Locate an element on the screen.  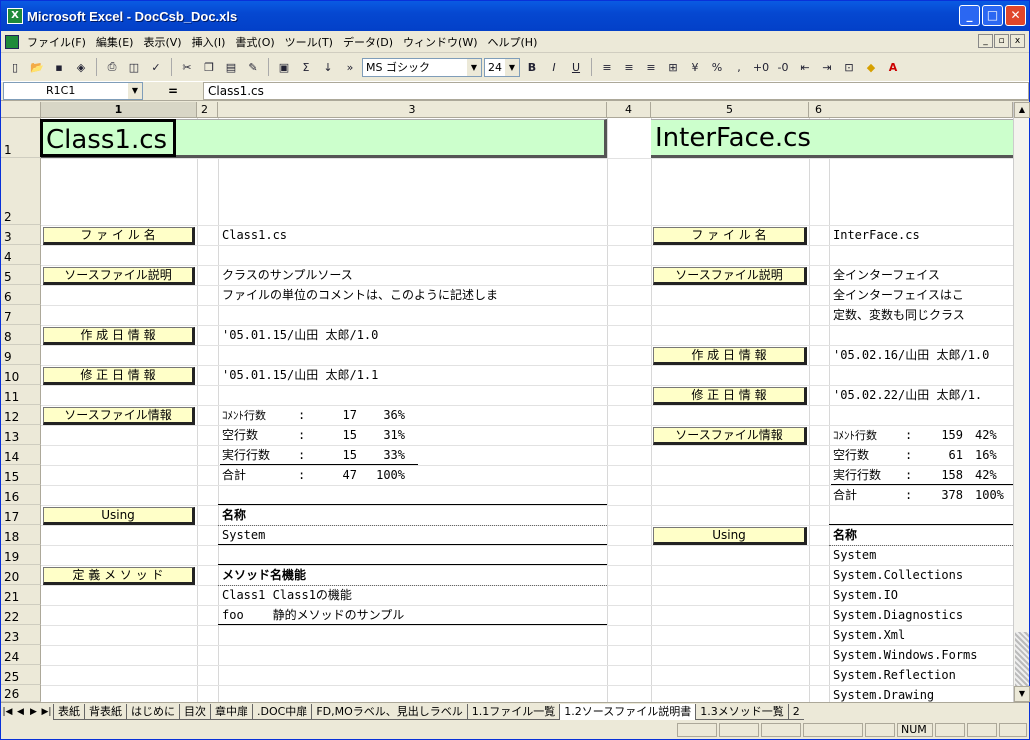
left-created-value: '05.01.15/山田 太郎/1.0 is located at coordinates (412, 335).